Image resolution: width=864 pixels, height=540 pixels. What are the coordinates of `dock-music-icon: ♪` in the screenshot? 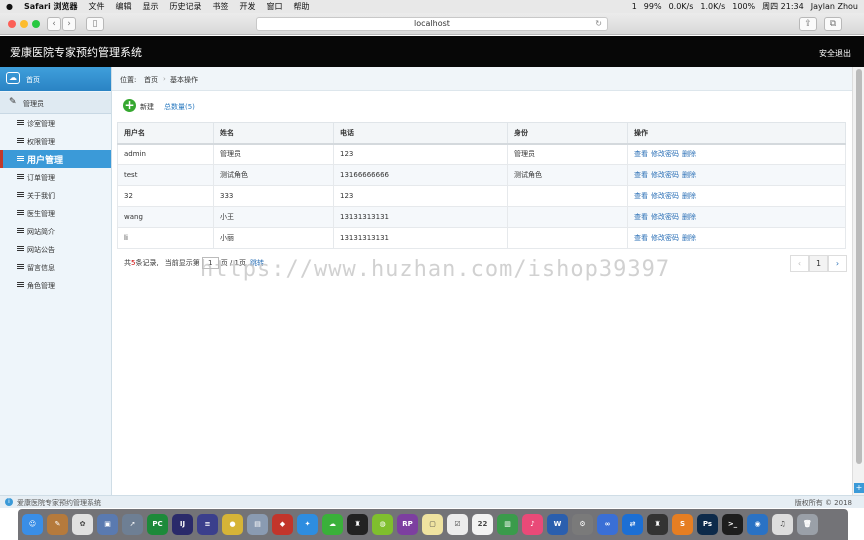 It's located at (532, 524).